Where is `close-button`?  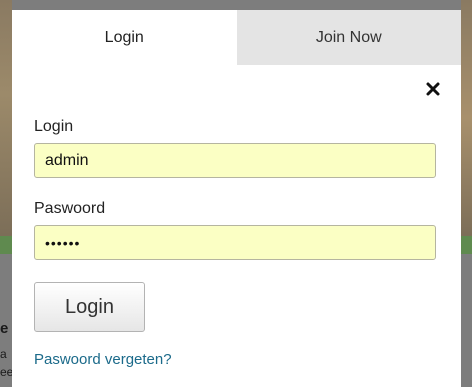
close-button is located at coordinates (433, 89).